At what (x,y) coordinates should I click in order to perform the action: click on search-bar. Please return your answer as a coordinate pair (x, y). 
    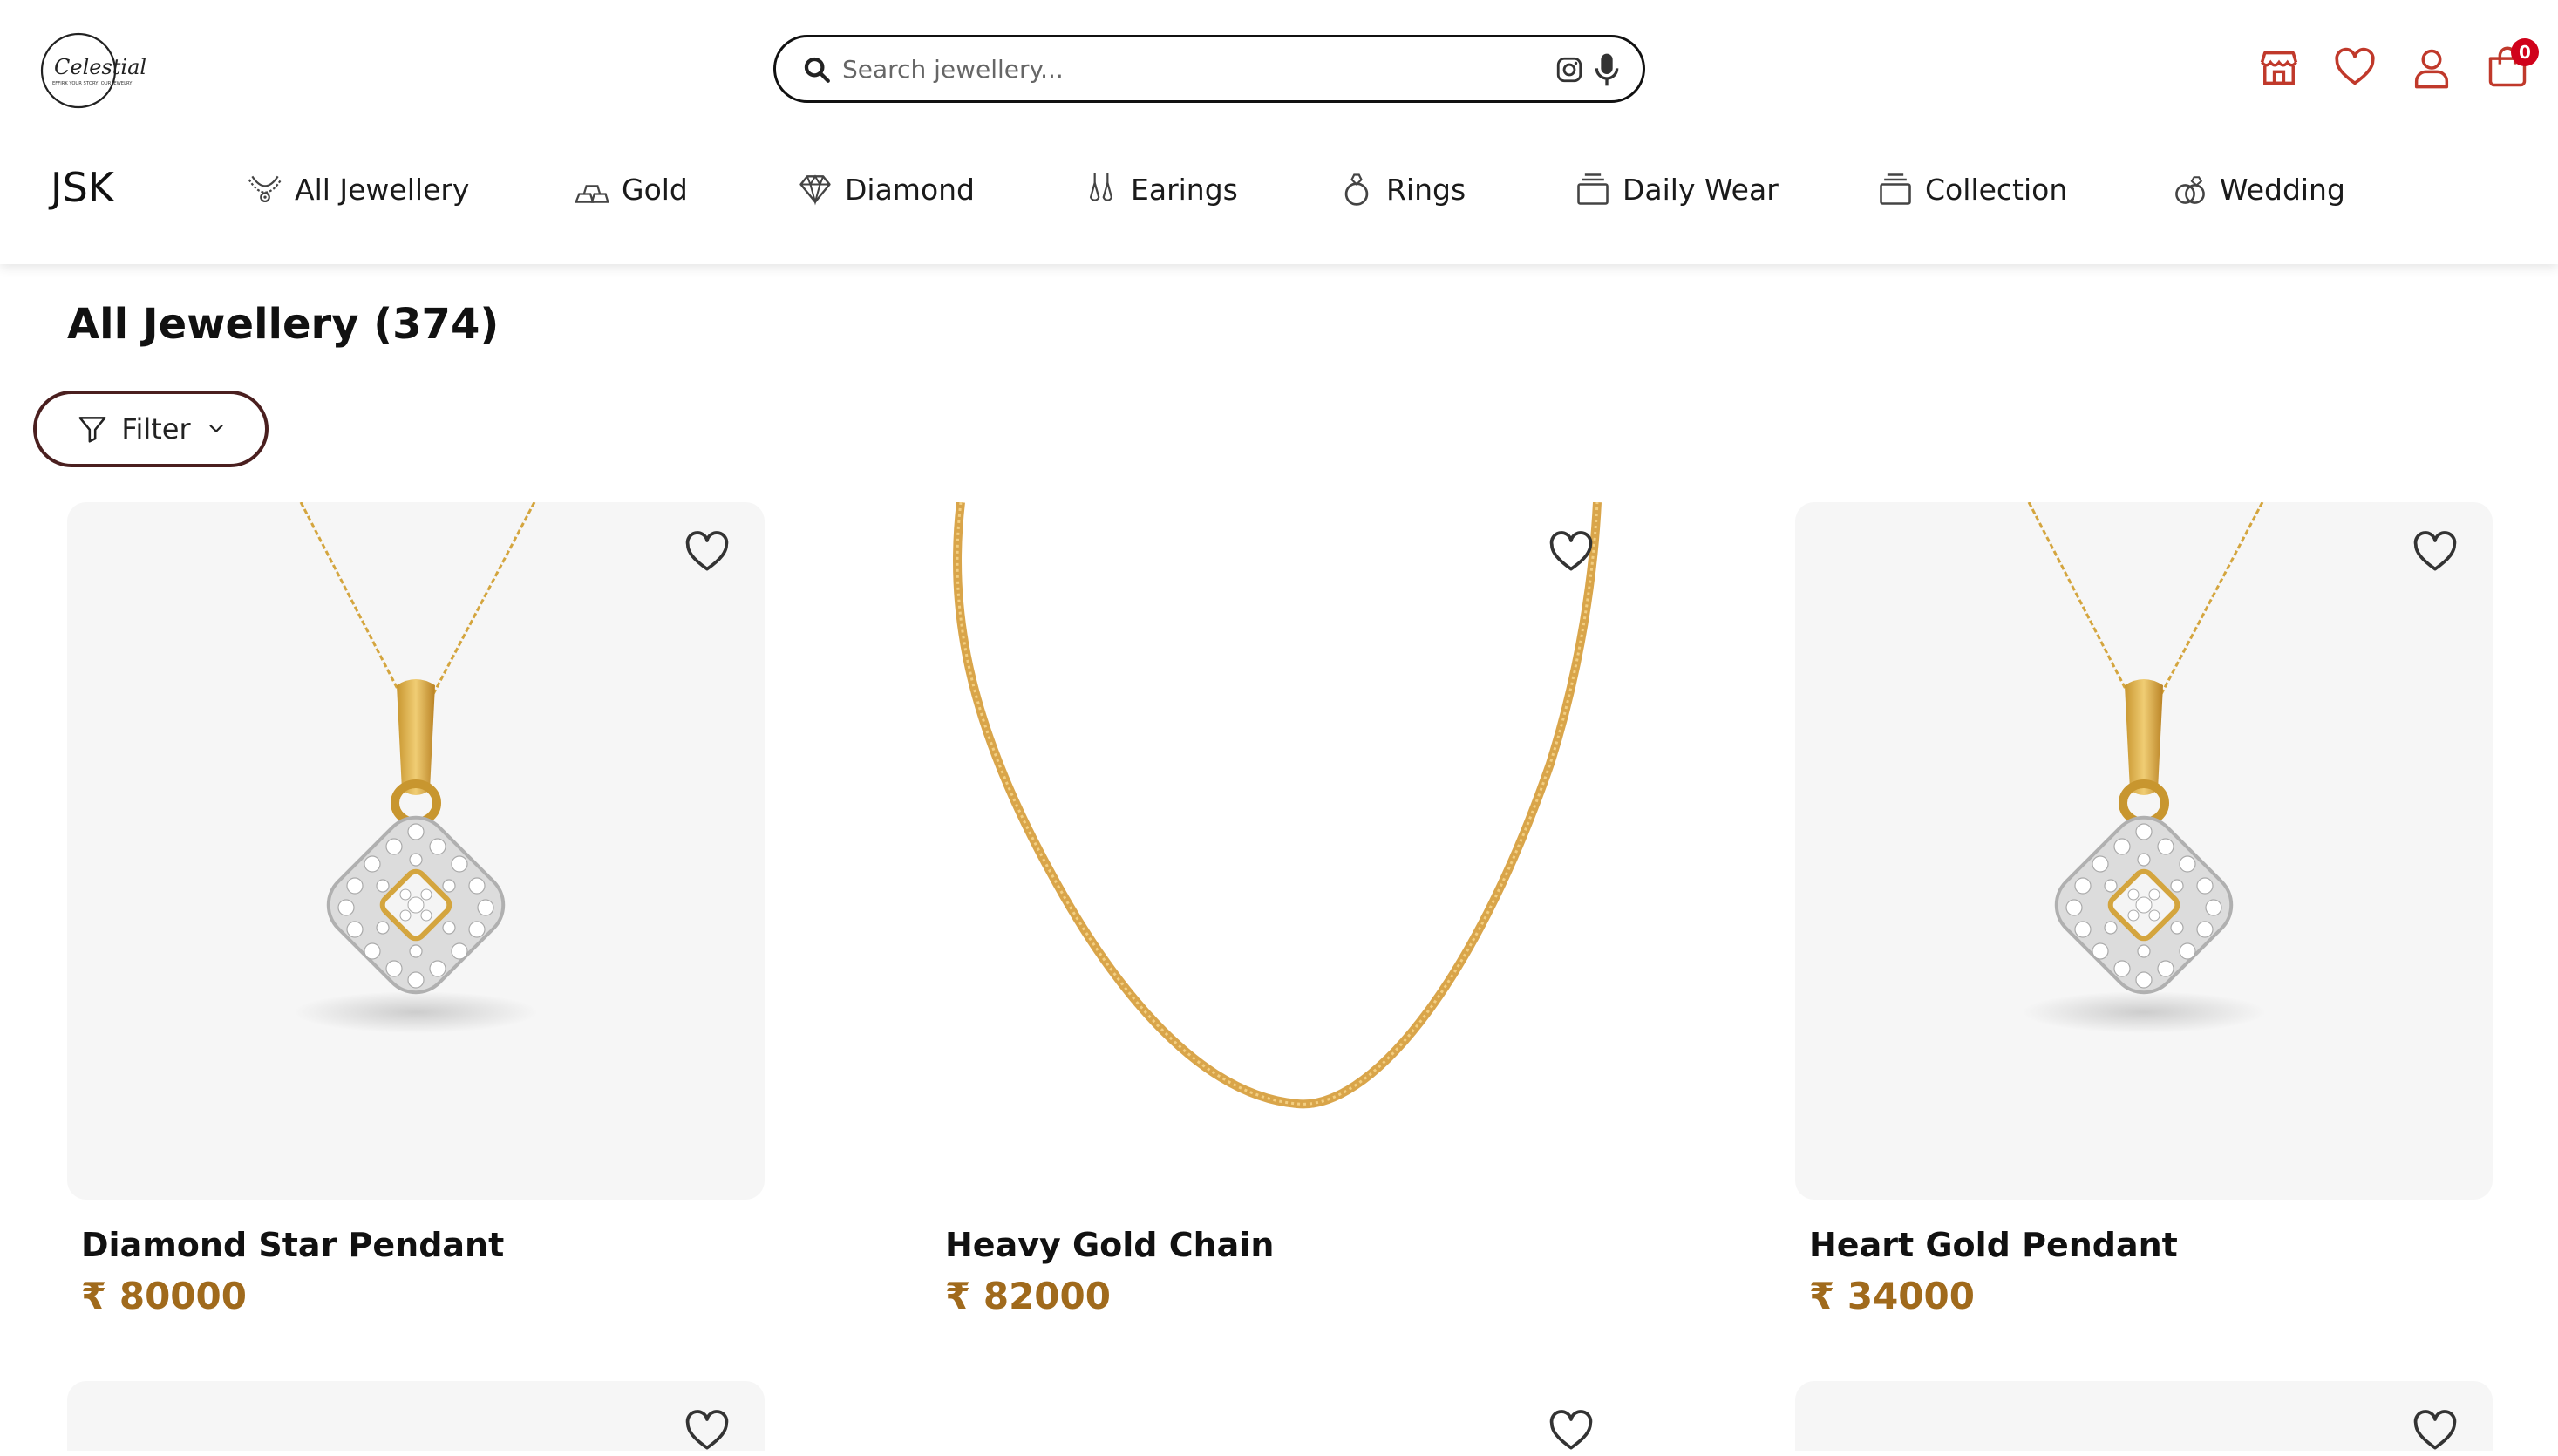
    Looking at the image, I should click on (1209, 69).